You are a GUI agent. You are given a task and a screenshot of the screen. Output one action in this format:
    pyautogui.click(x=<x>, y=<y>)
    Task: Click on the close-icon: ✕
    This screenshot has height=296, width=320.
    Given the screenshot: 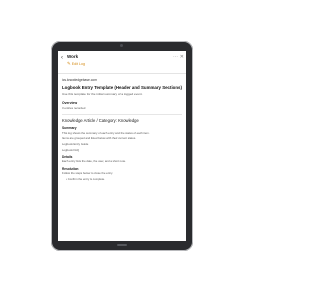 What is the action you would take?
    pyautogui.click(x=182, y=57)
    